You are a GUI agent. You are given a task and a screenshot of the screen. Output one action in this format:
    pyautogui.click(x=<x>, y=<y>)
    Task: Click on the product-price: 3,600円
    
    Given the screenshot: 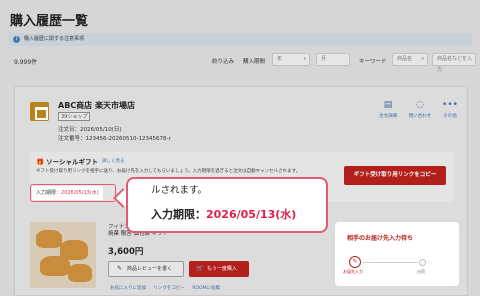 What is the action you would take?
    pyautogui.click(x=126, y=252)
    